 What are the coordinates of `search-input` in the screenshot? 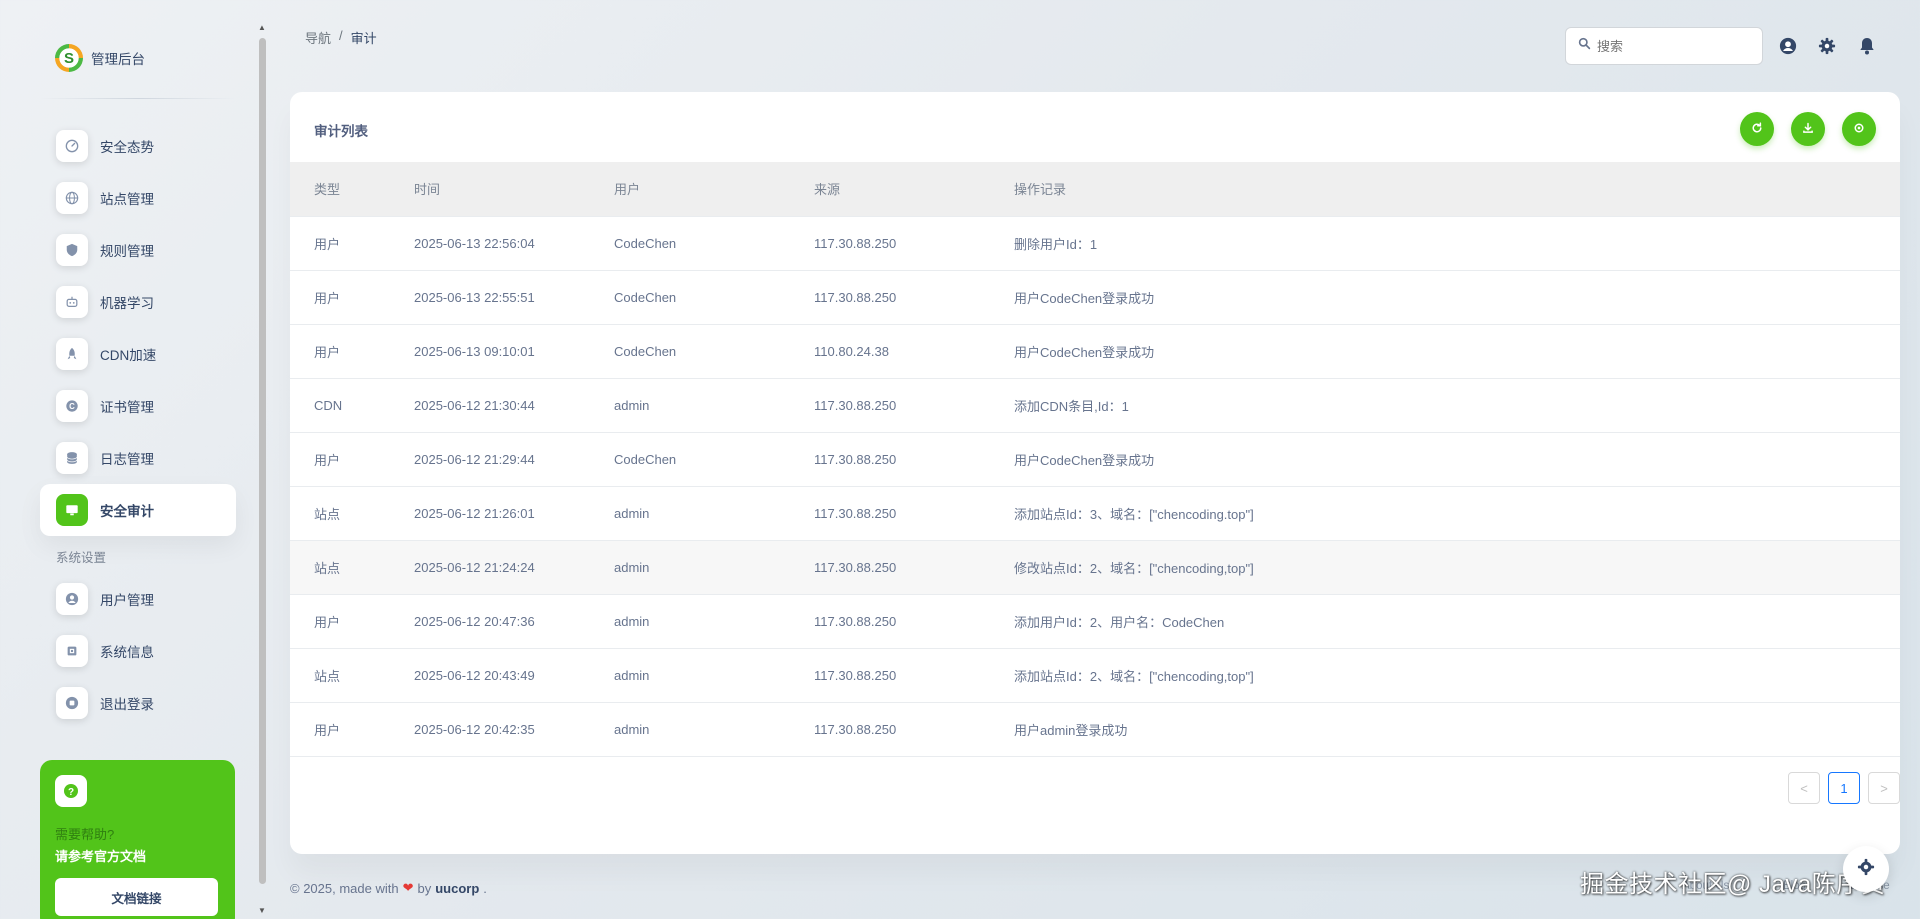 It's located at (1672, 46).